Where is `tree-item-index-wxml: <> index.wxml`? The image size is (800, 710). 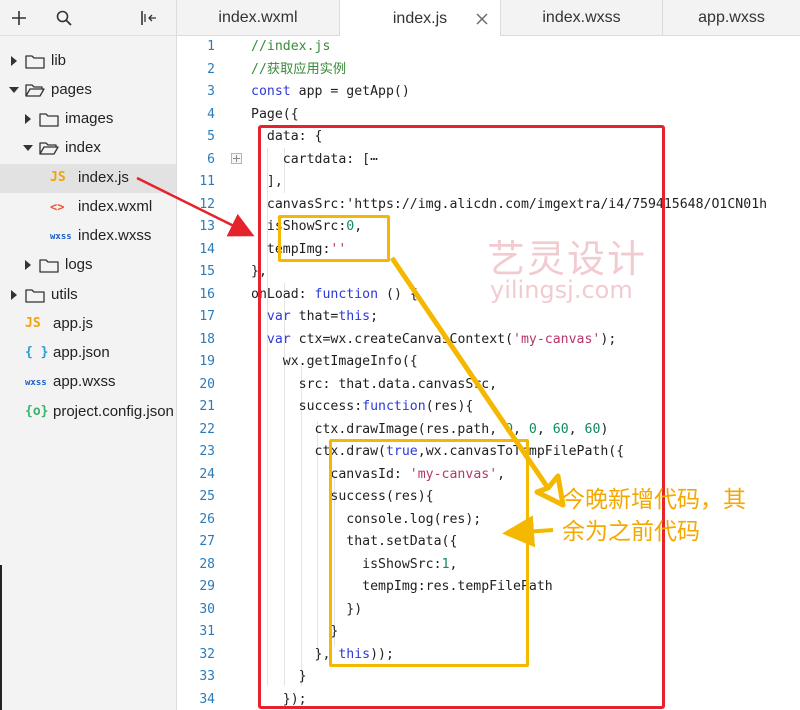
tree-item-index-wxml: <> index.wxml is located at coordinates (88, 207).